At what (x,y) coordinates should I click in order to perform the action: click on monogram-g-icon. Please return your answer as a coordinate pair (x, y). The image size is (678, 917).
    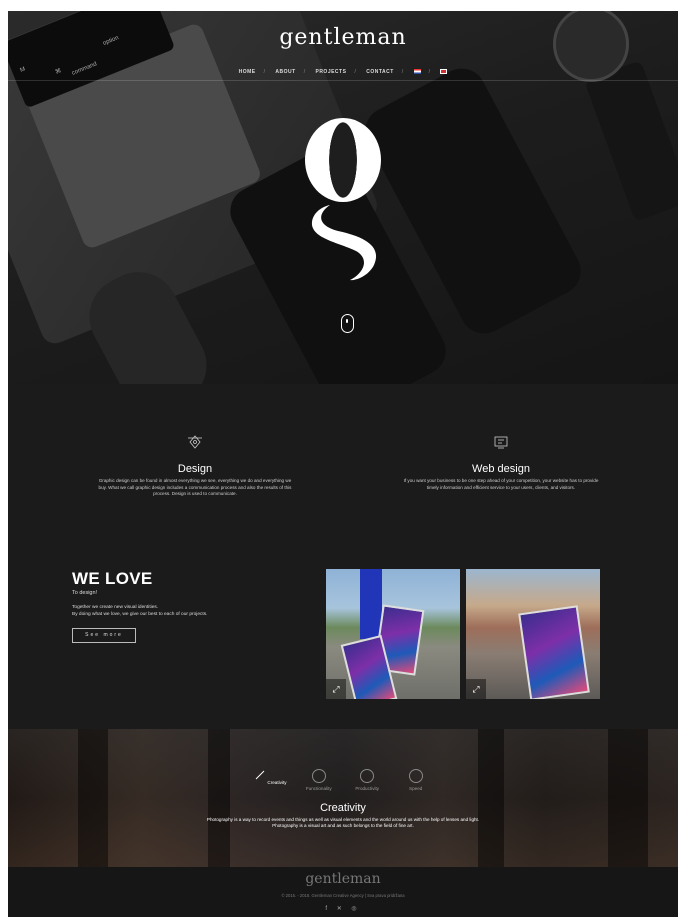
    Looking at the image, I should click on (344, 243).